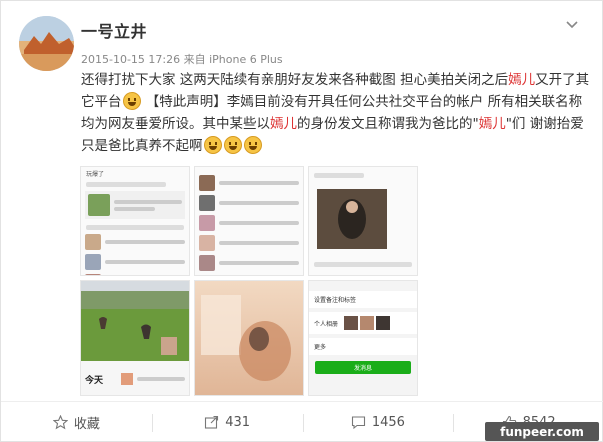 This screenshot has height=442, width=603. What do you see at coordinates (148, 205) in the screenshot?
I see `shared-text` at bounding box center [148, 205].